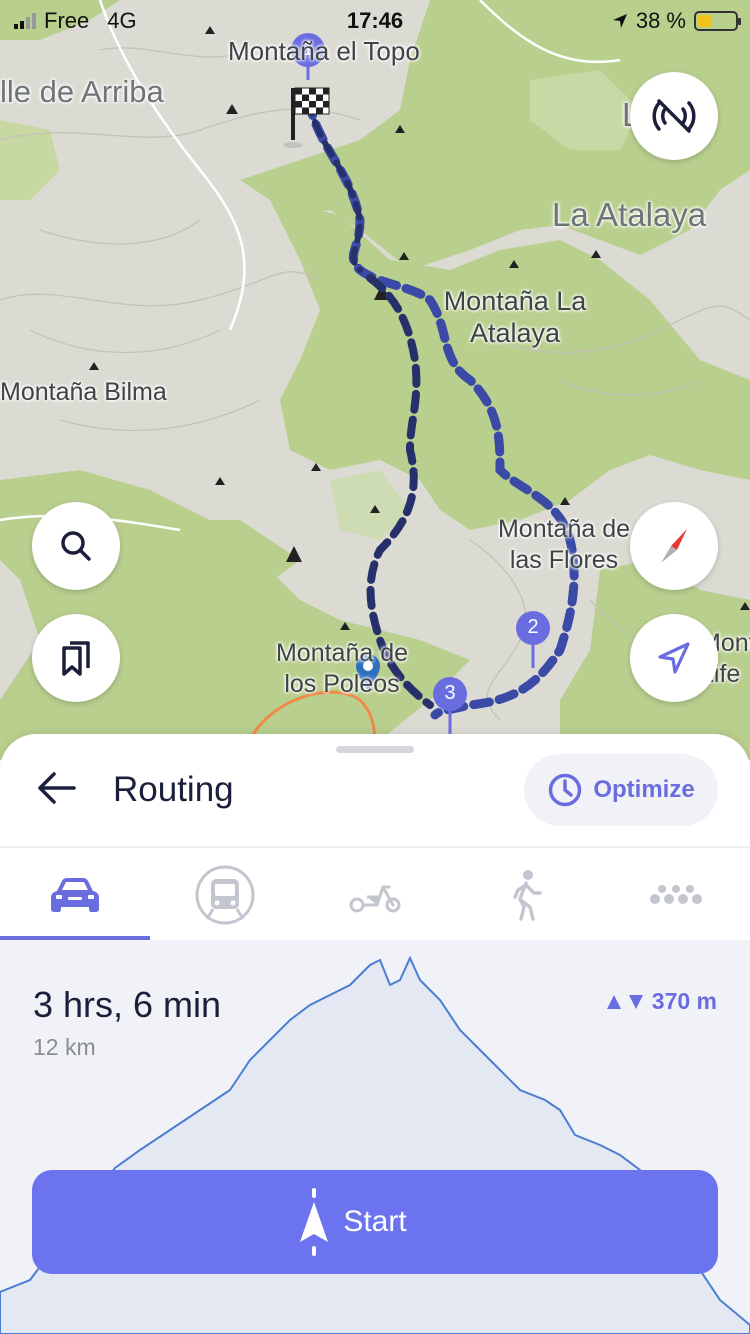  I want to click on location-arrow-icon, so click(674, 658).